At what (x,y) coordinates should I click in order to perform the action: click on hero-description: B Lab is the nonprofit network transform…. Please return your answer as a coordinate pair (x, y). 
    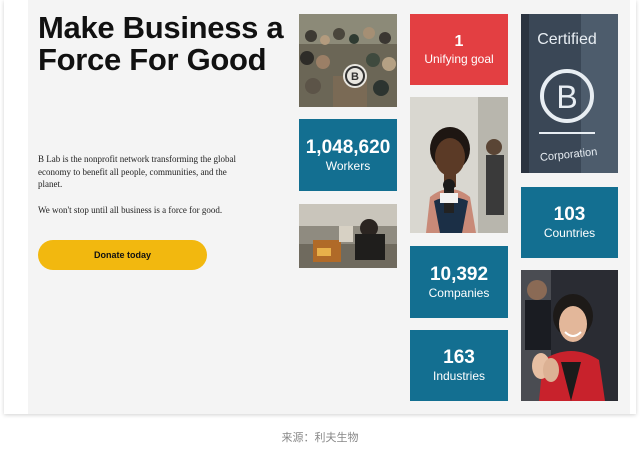
    Looking at the image, I should click on (137, 172).